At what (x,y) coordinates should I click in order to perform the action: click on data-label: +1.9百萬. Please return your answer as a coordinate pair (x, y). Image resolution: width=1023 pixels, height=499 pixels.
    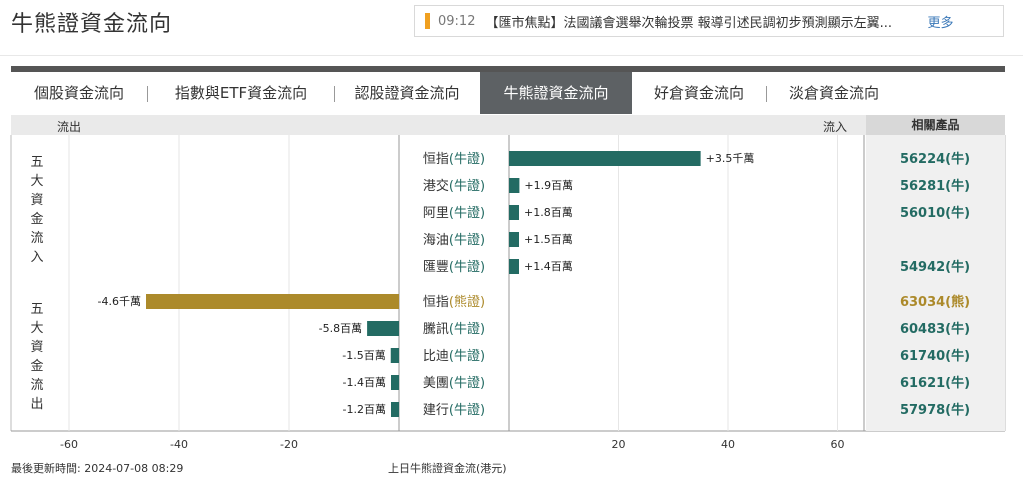
    Looking at the image, I should click on (548, 185).